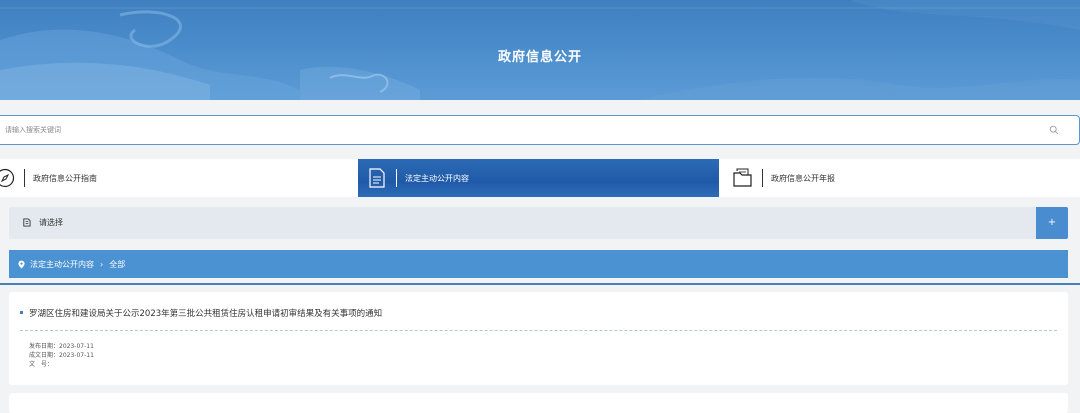 Image resolution: width=1080 pixels, height=413 pixels. I want to click on article-card-next, so click(538, 403).